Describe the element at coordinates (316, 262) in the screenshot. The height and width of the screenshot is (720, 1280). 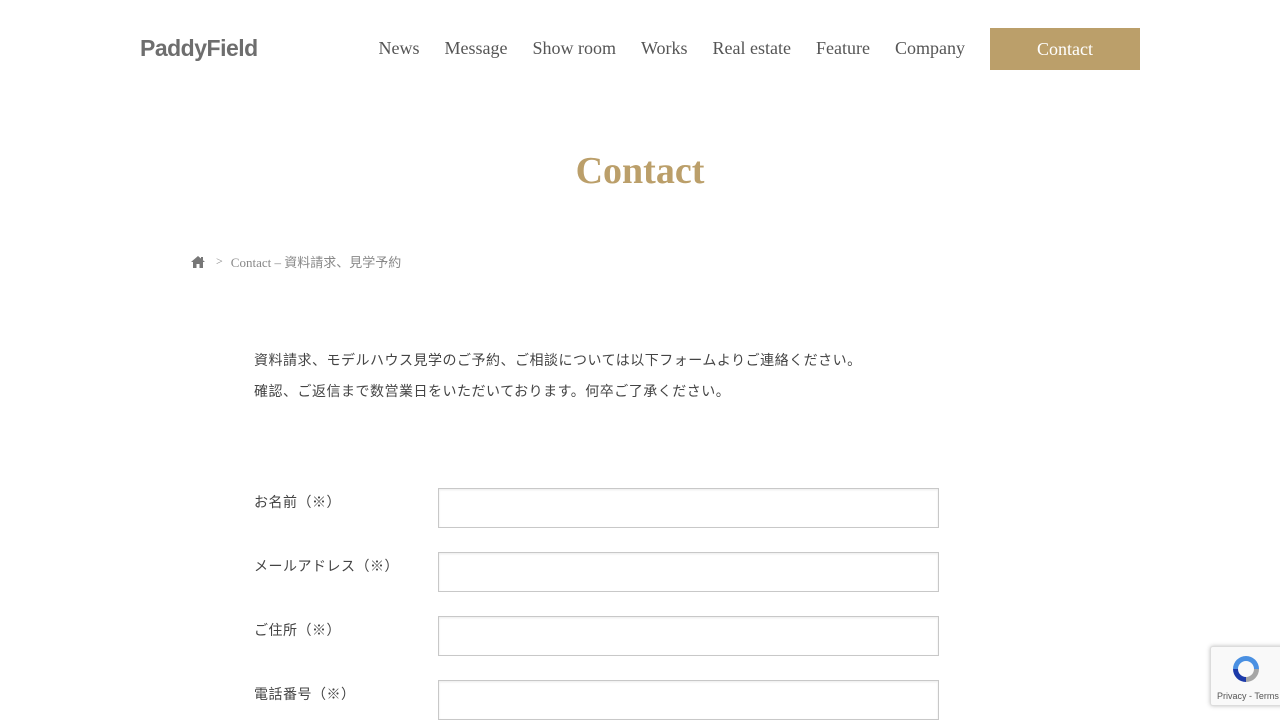
I see `breadcrumb-current: Contact – 資料請求、見学予約` at that location.